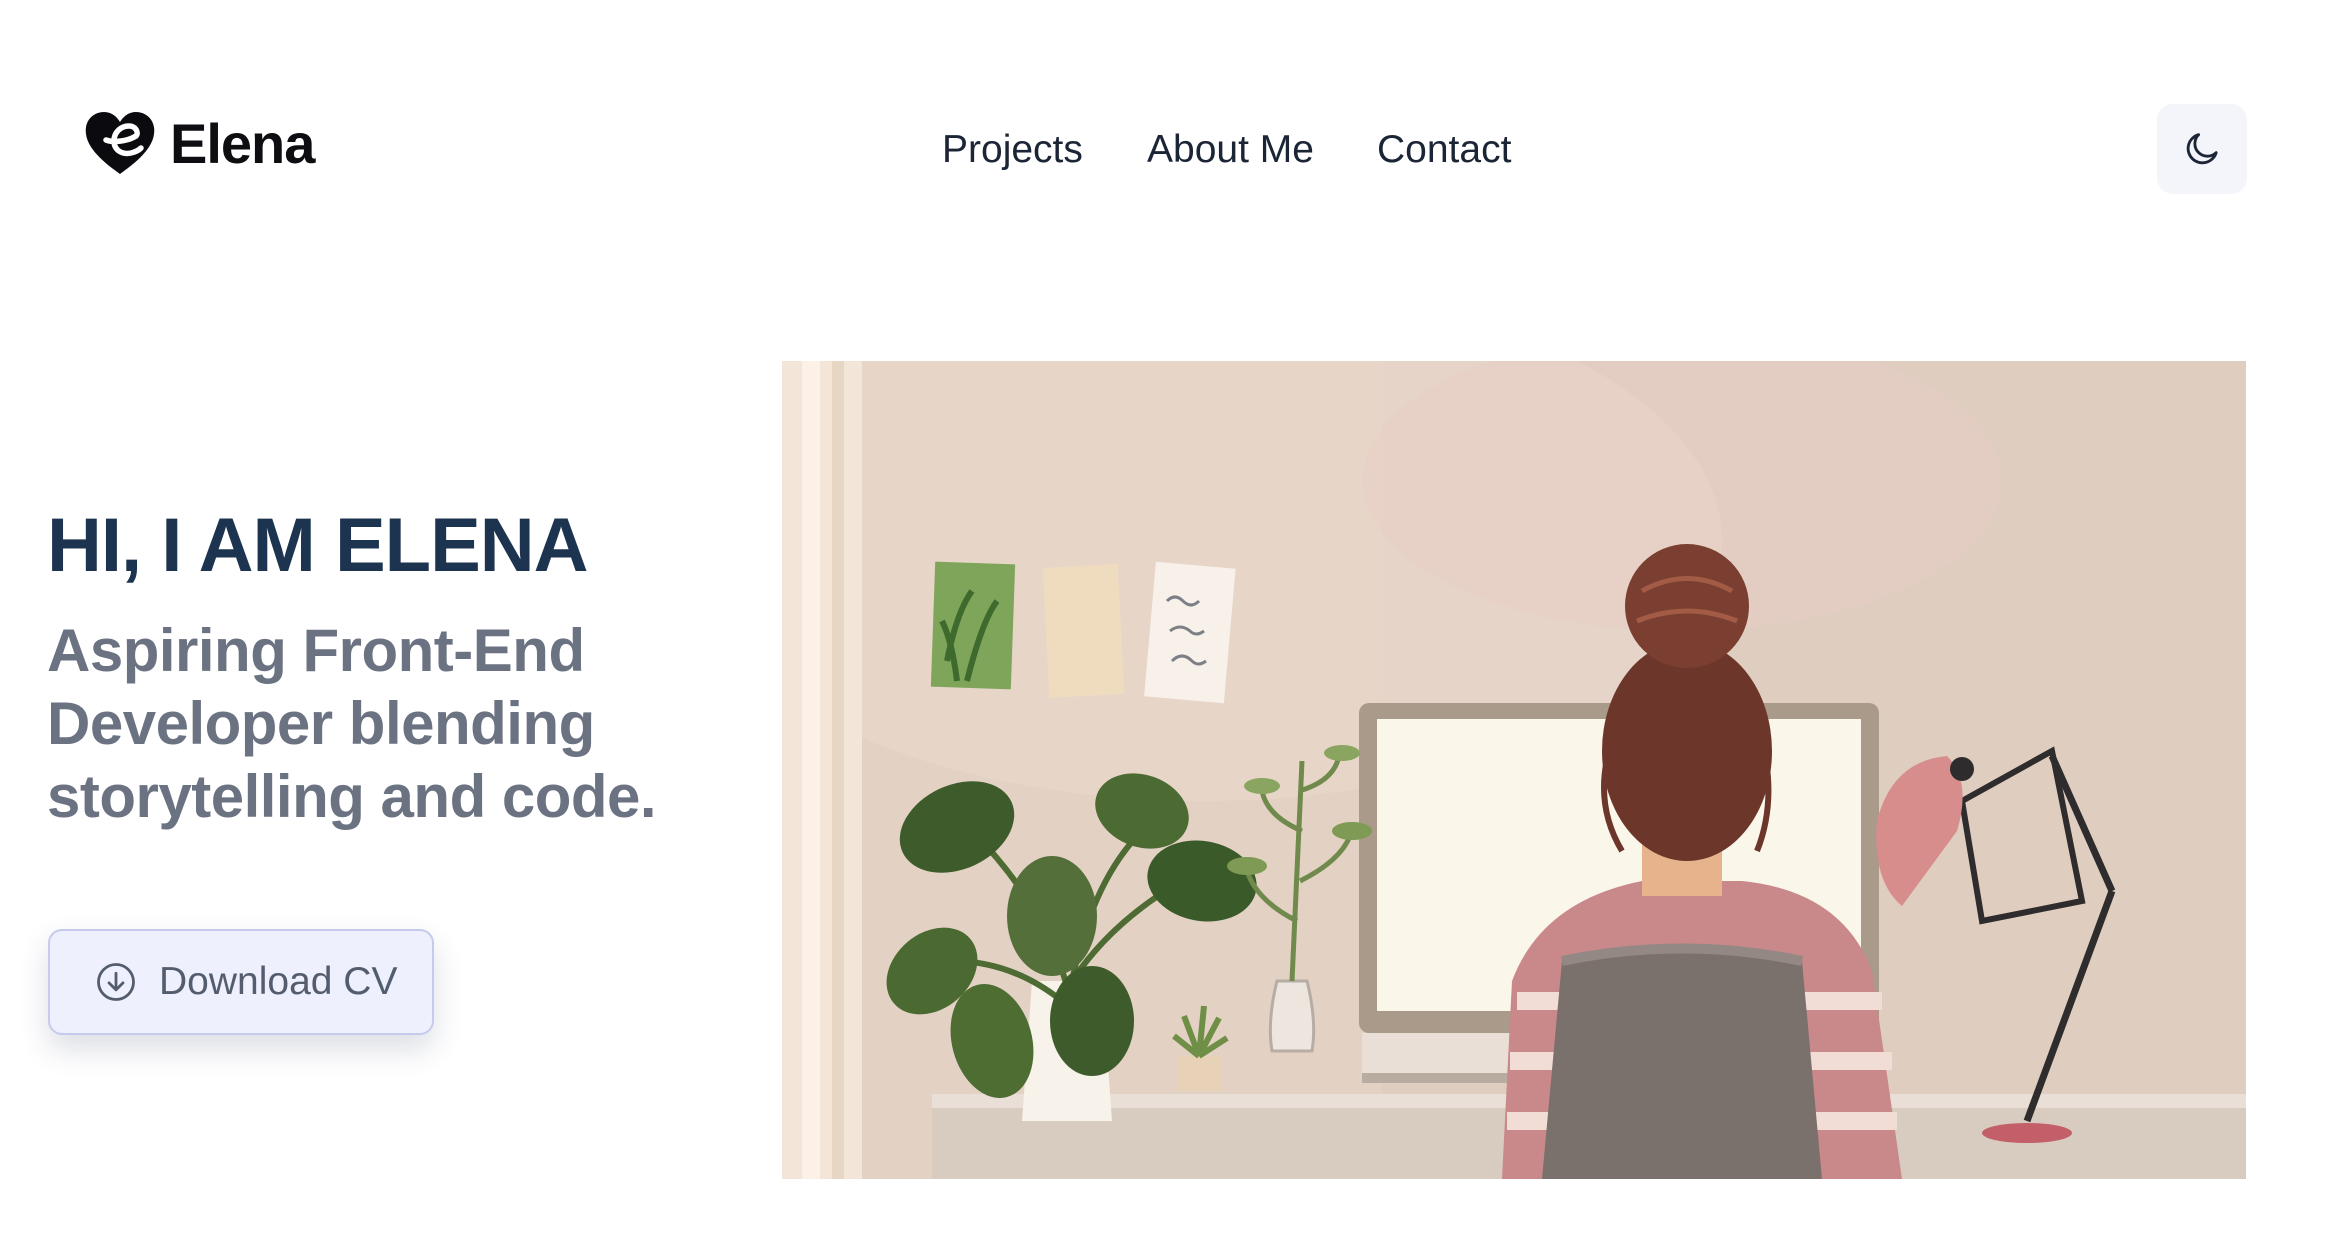  I want to click on download-cv-label: Download CV, so click(278, 981).